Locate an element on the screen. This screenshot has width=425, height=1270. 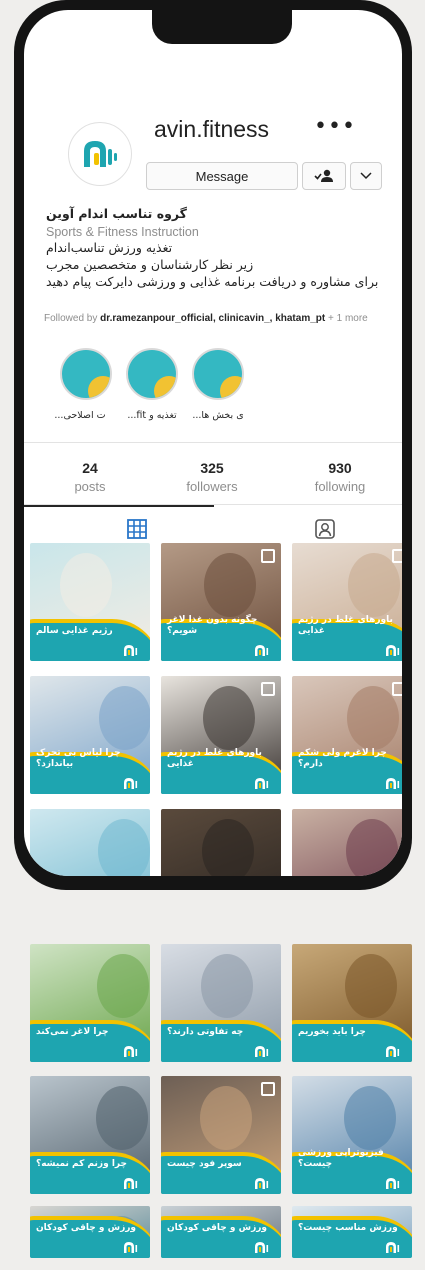
phone-notch is located at coordinates (222, 27).